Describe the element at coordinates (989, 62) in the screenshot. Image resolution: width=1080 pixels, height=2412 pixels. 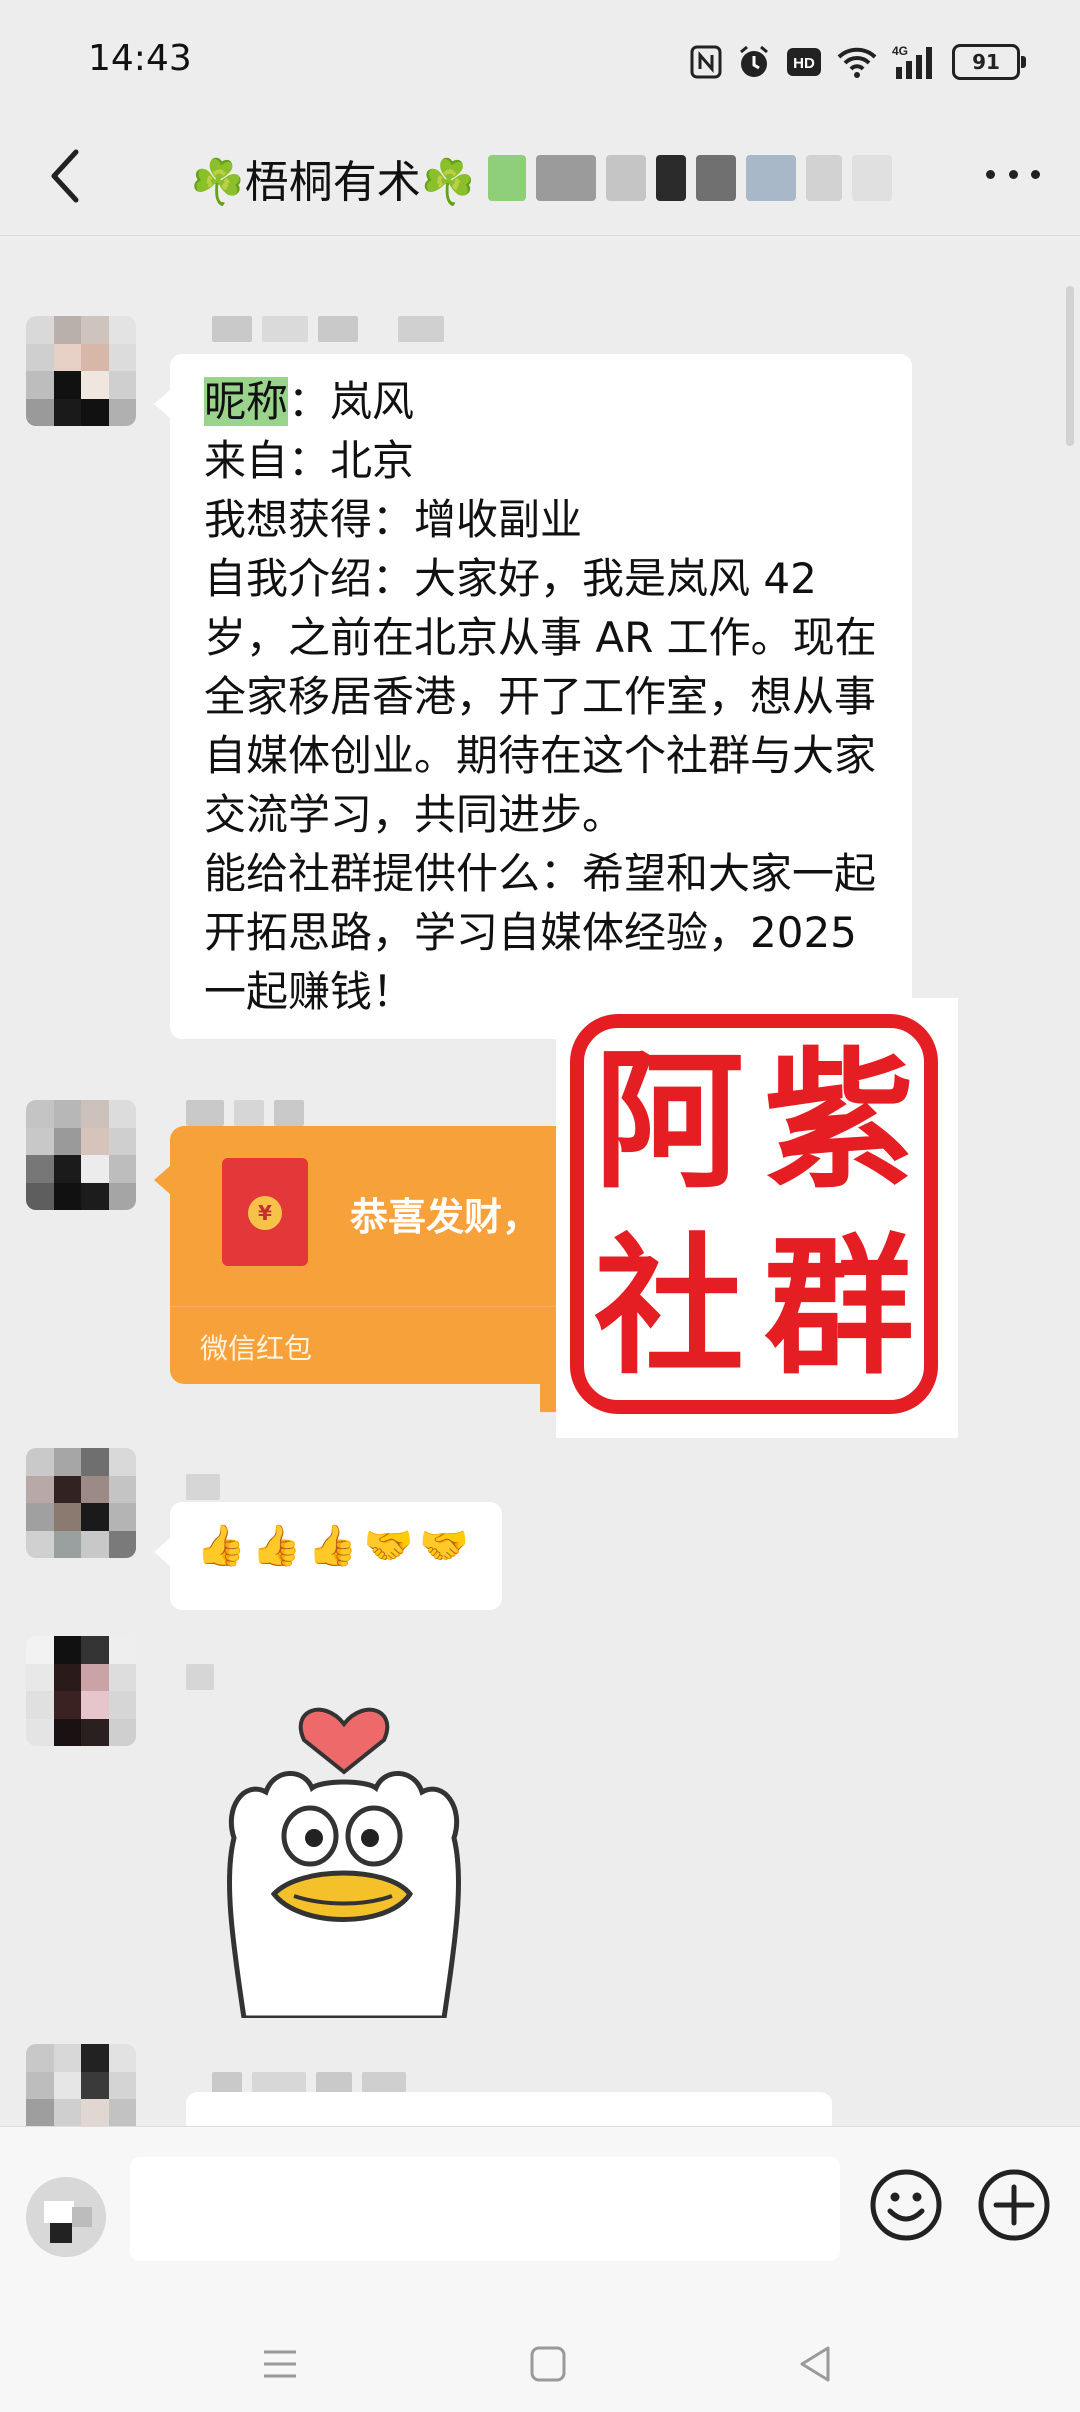
I see `battery-icon: 91` at that location.